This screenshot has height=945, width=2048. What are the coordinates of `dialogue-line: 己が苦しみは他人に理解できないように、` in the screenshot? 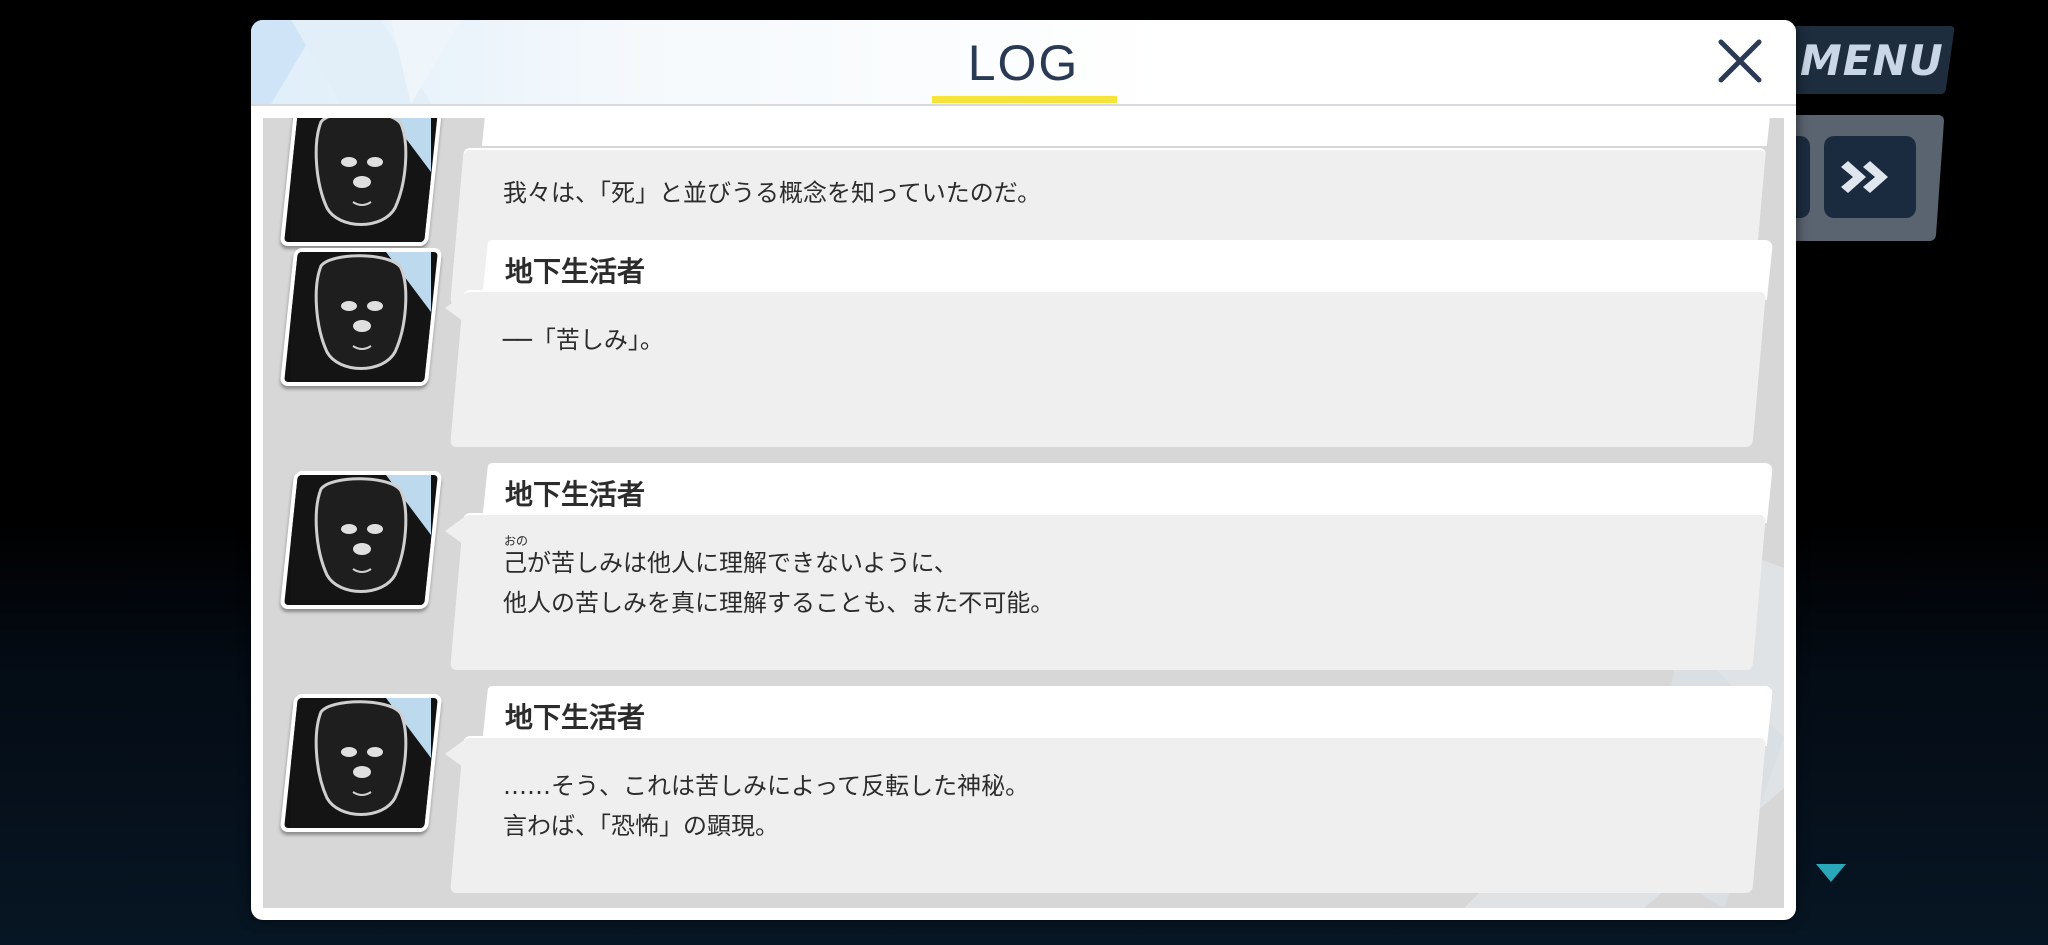 It's located at (730, 563).